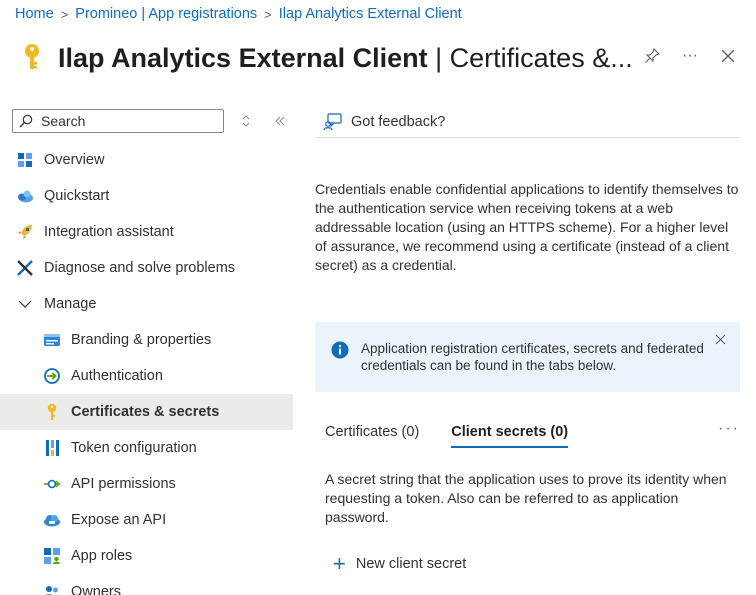  I want to click on sidebar-item-quickstart: Quickstart, so click(146, 196).